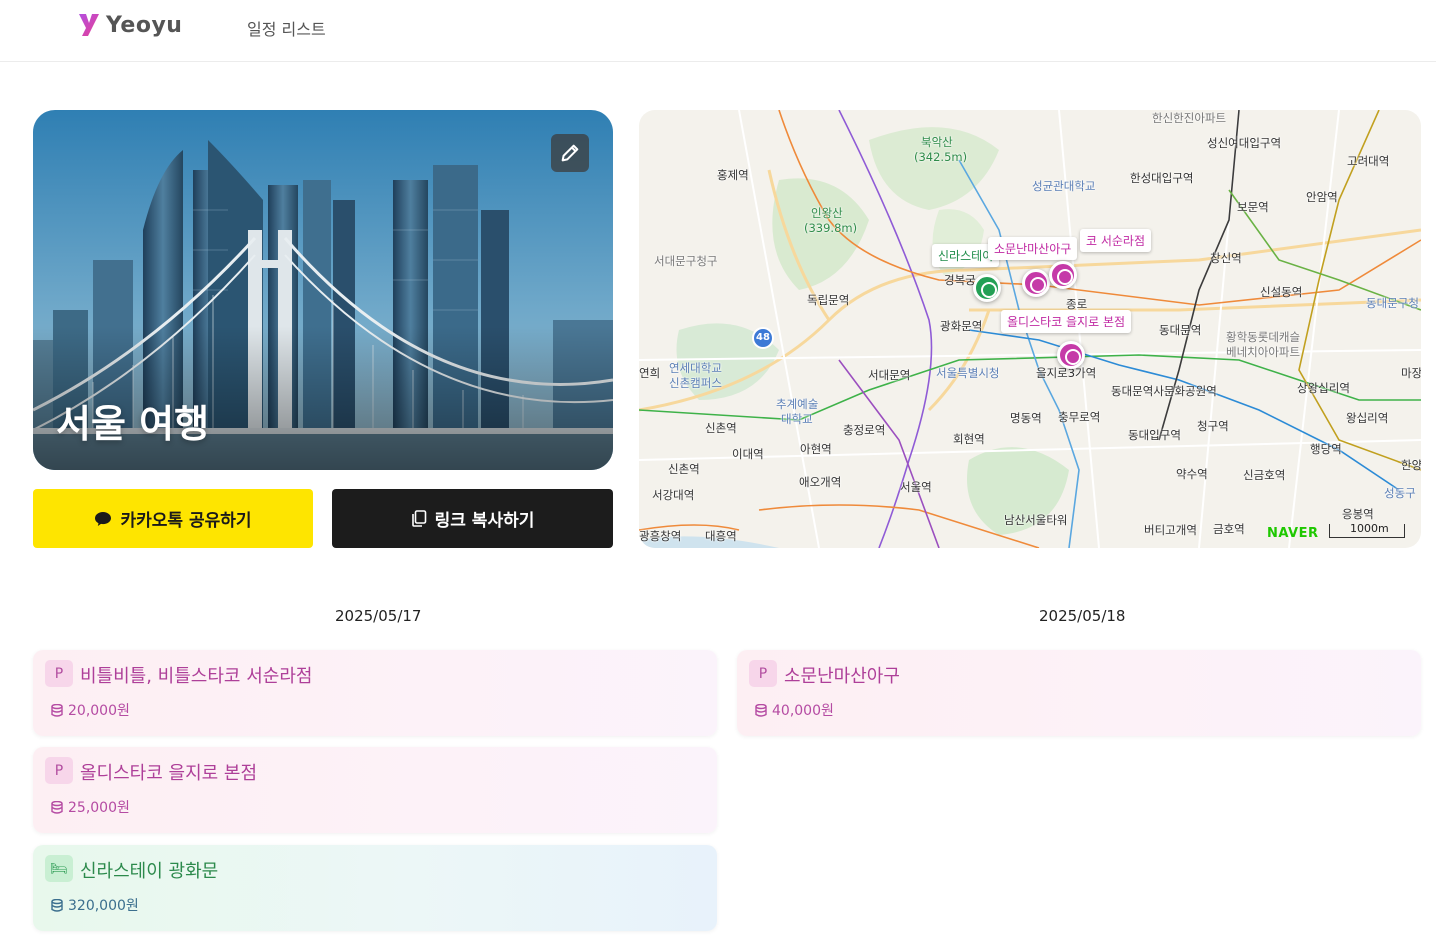 This screenshot has height=947, width=1436. I want to click on map-label-daeheung: 대흥역, so click(721, 536).